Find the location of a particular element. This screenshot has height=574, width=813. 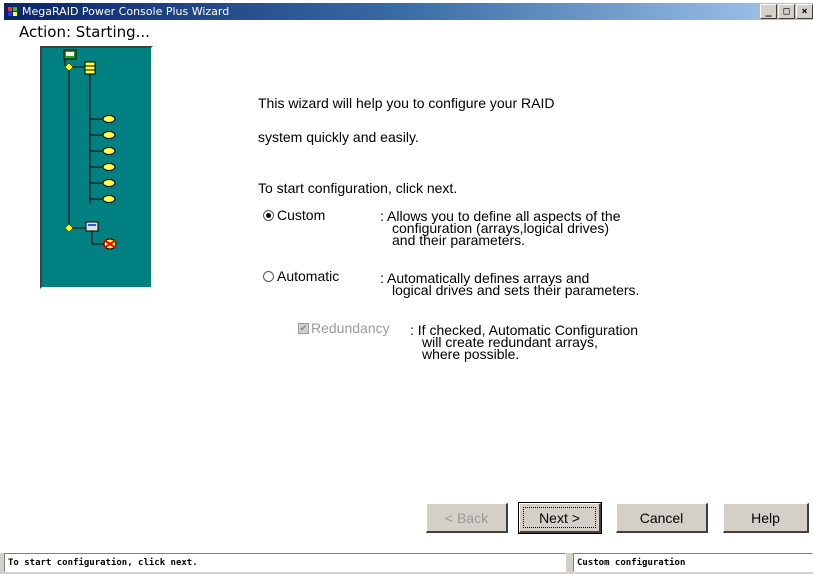

start-hint: To start configuration, click next. is located at coordinates (358, 188).